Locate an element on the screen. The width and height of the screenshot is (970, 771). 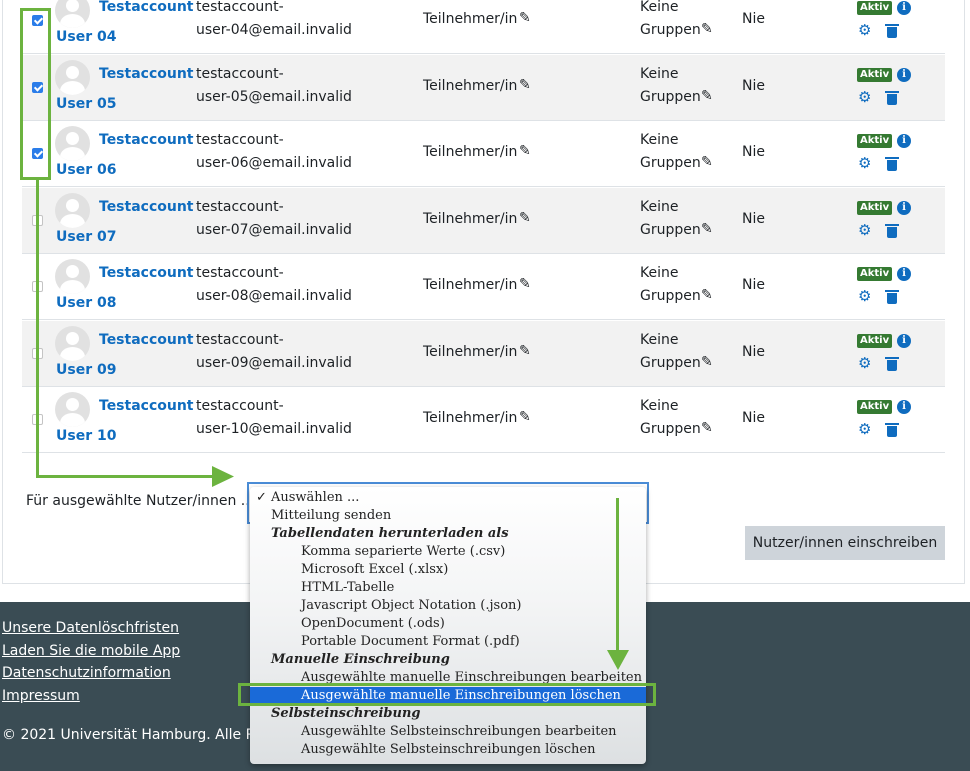
dropdown-option: OpenDocument (.ods) is located at coordinates (373, 624).